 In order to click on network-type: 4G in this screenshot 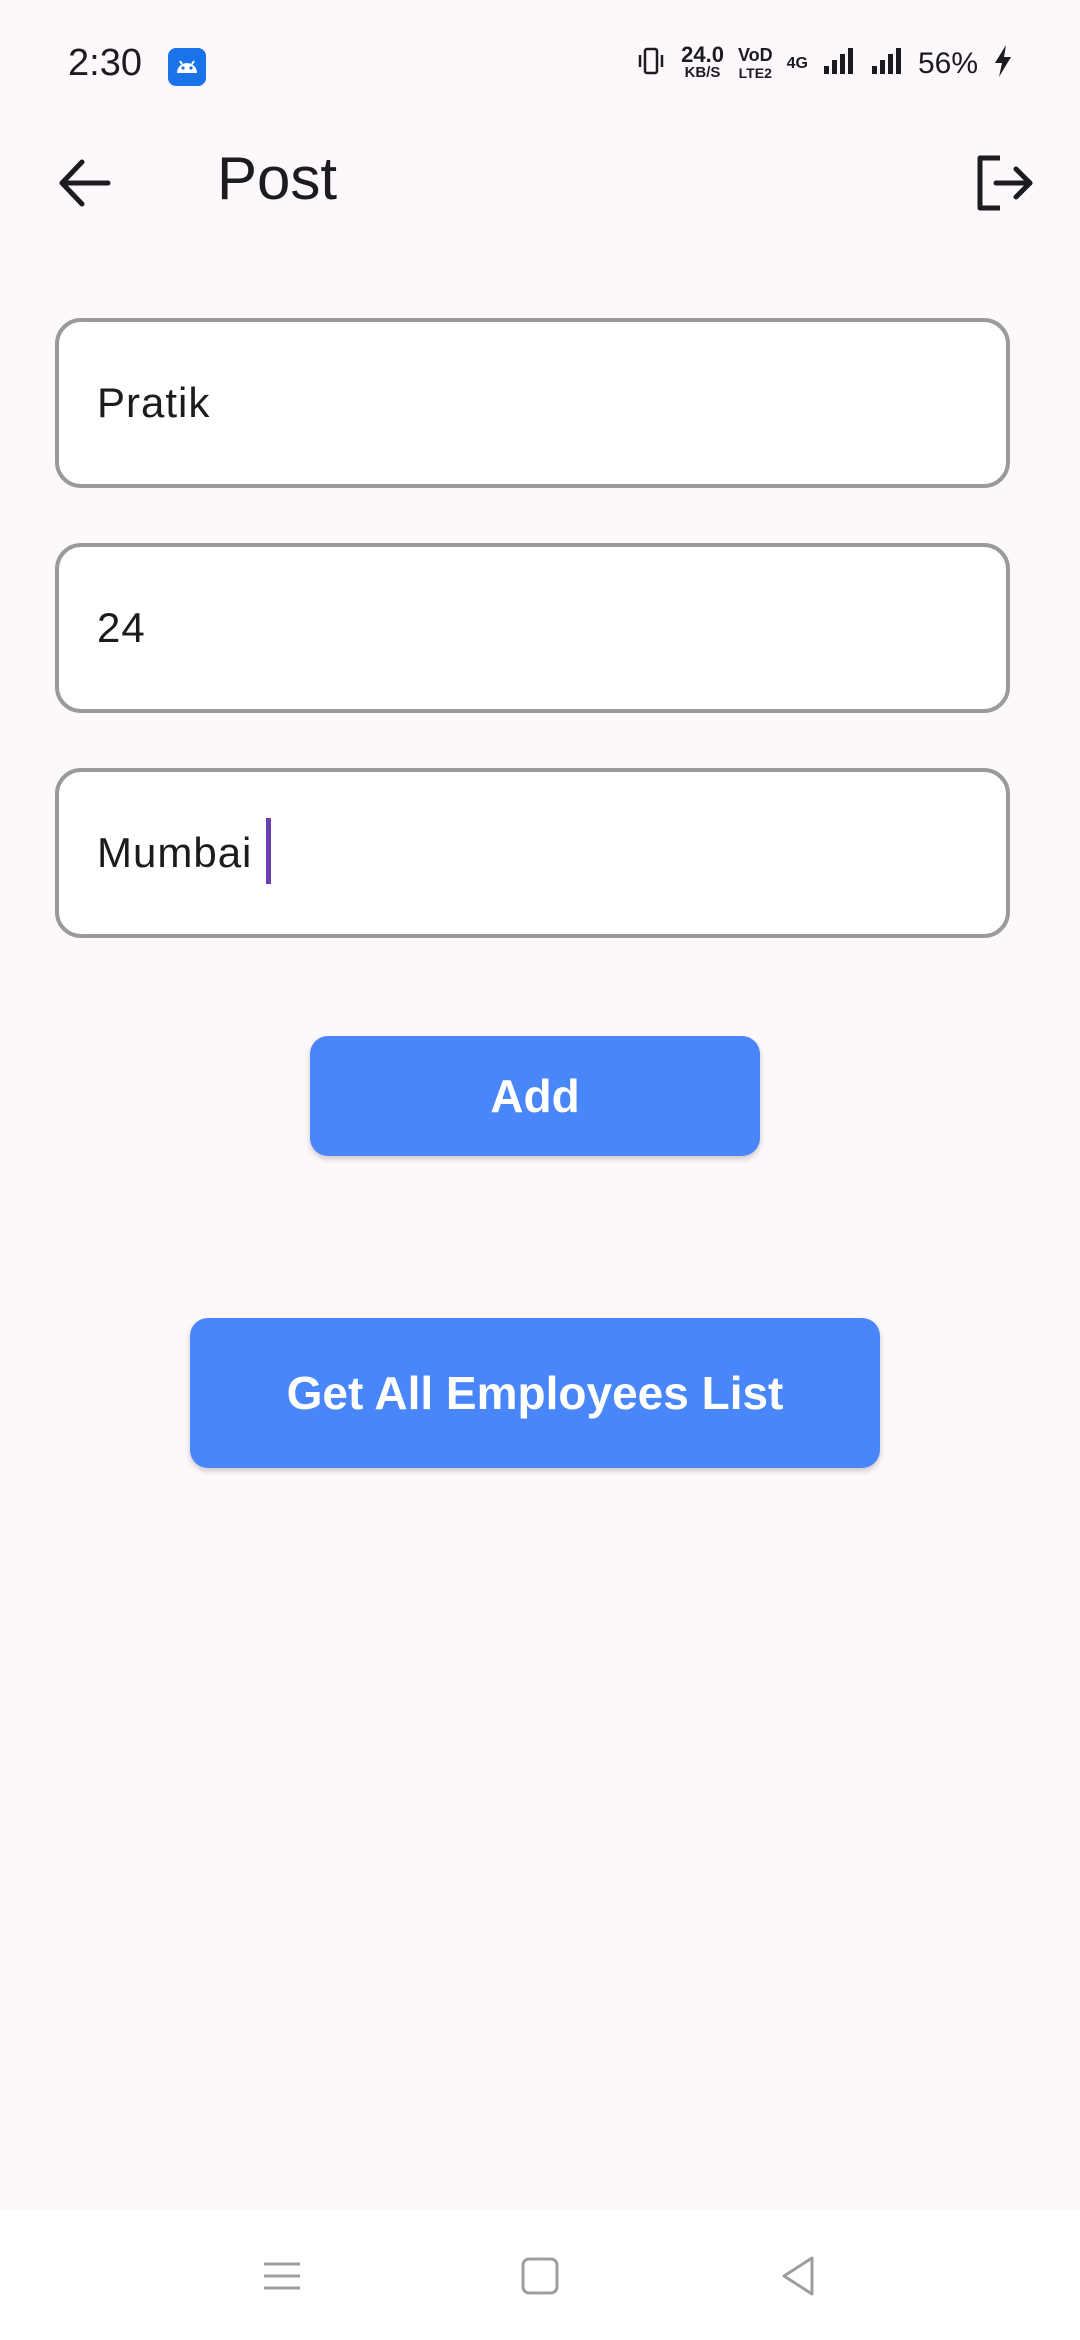, I will do `click(797, 63)`.